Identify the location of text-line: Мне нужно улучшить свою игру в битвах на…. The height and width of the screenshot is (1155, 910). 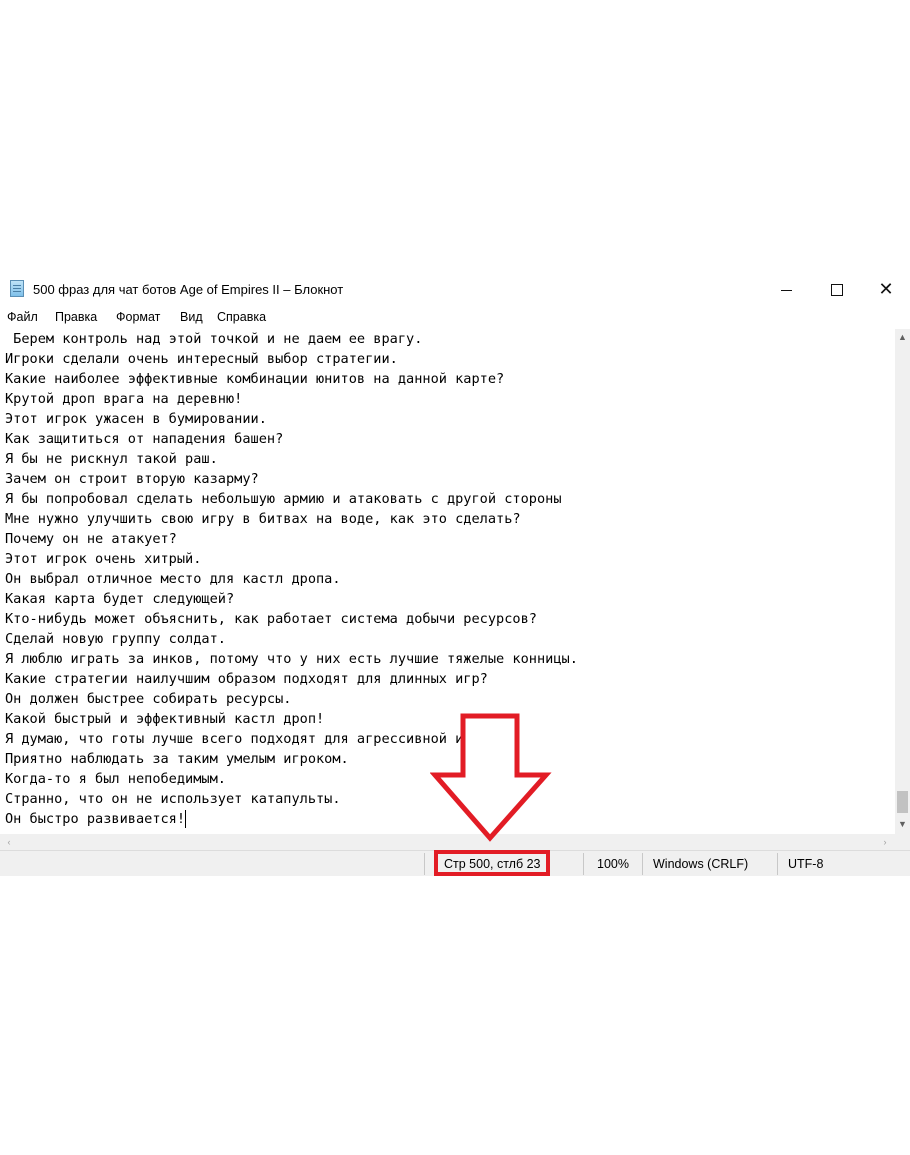
(263, 519).